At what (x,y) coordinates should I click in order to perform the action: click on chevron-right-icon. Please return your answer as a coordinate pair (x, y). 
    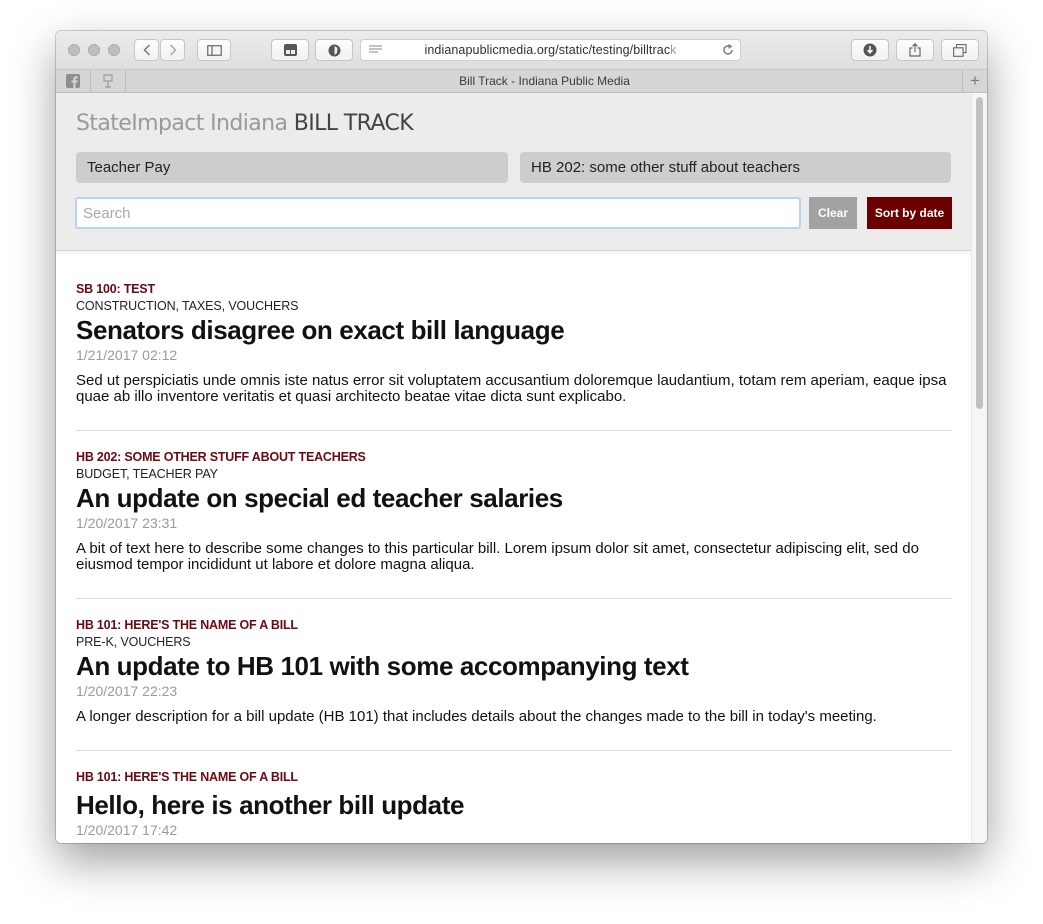
    Looking at the image, I should click on (173, 50).